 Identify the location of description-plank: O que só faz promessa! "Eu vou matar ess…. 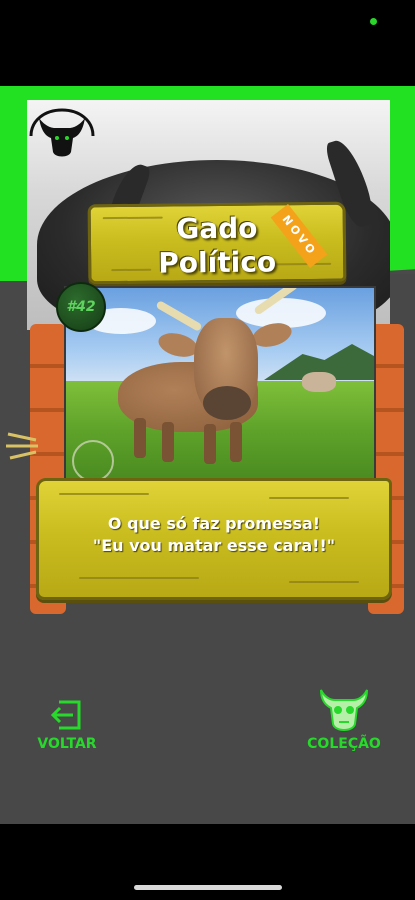
(214, 539).